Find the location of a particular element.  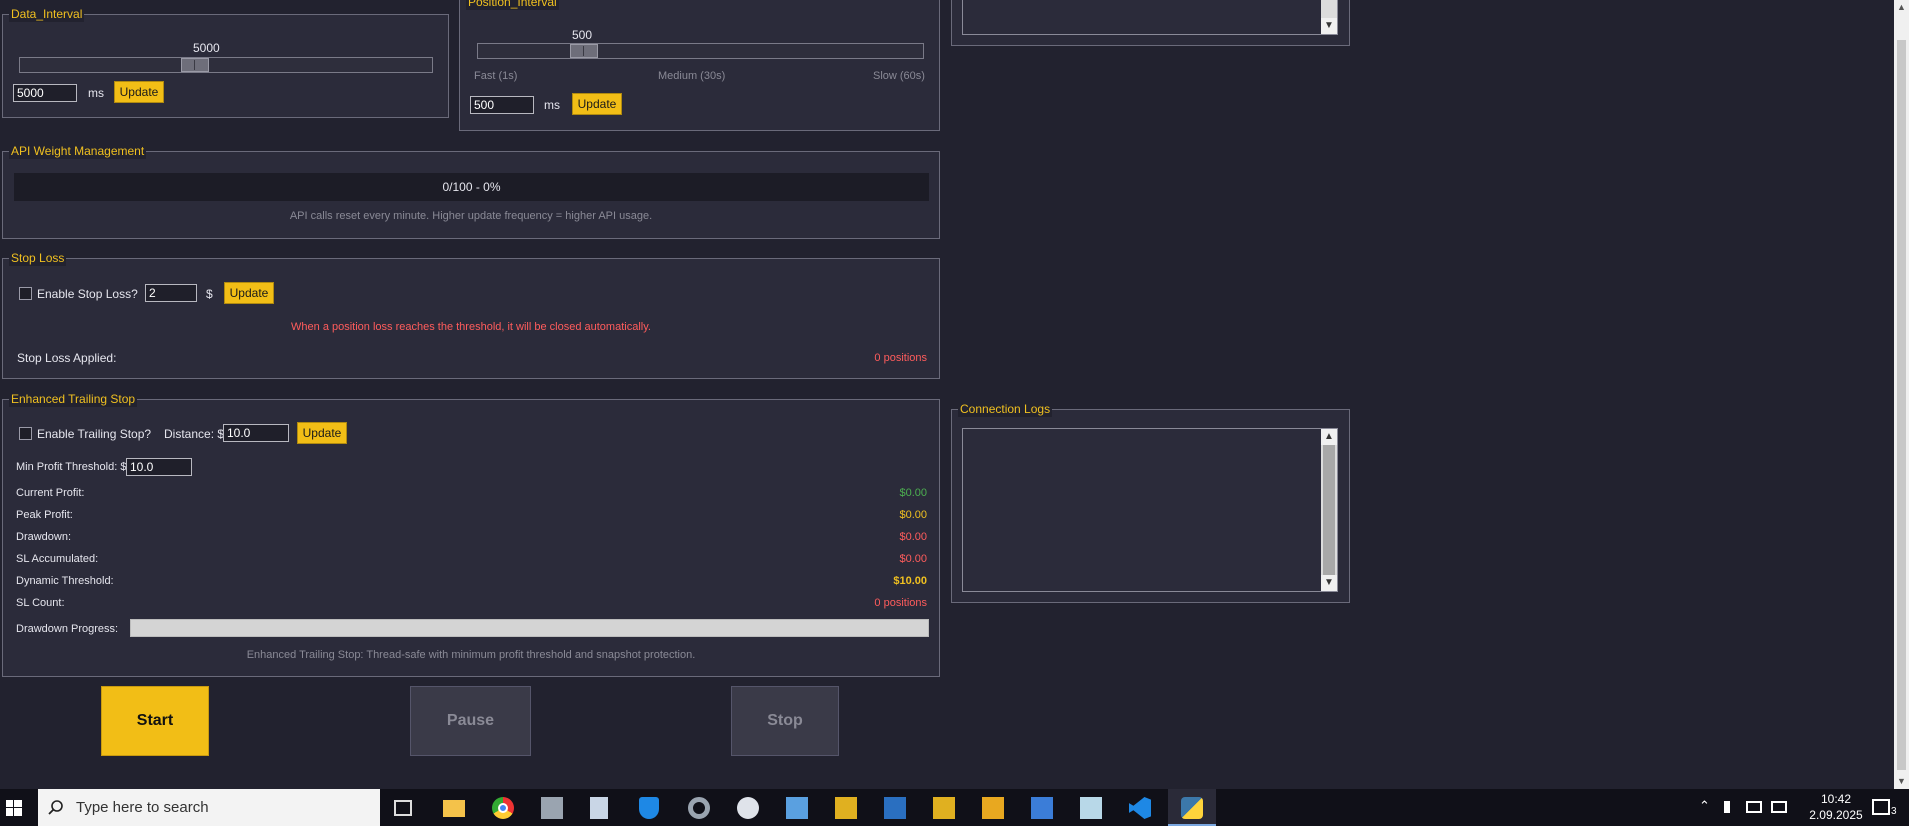

app-yellow-1-icon is located at coordinates (846, 808).